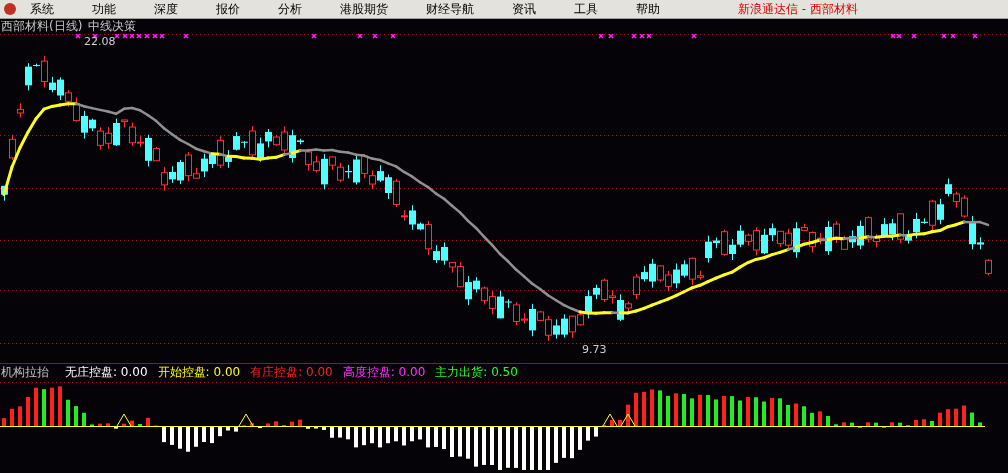 The image size is (1008, 473). Describe the element at coordinates (291, 372) in the screenshot. I see `legend-item: 有庄控盘: 0.00` at that location.